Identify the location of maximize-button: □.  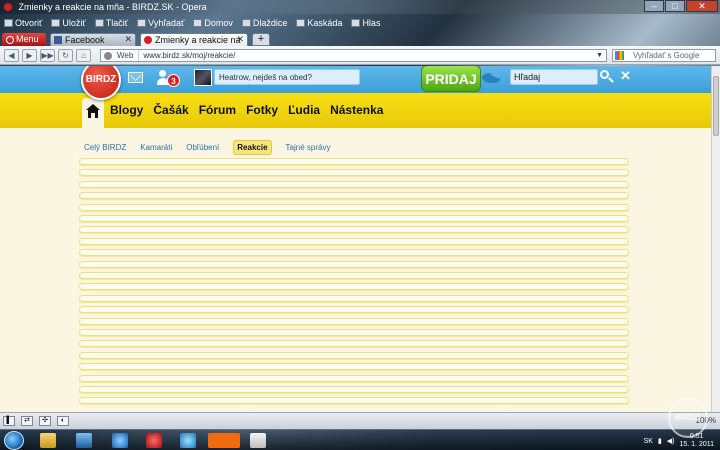
(675, 6).